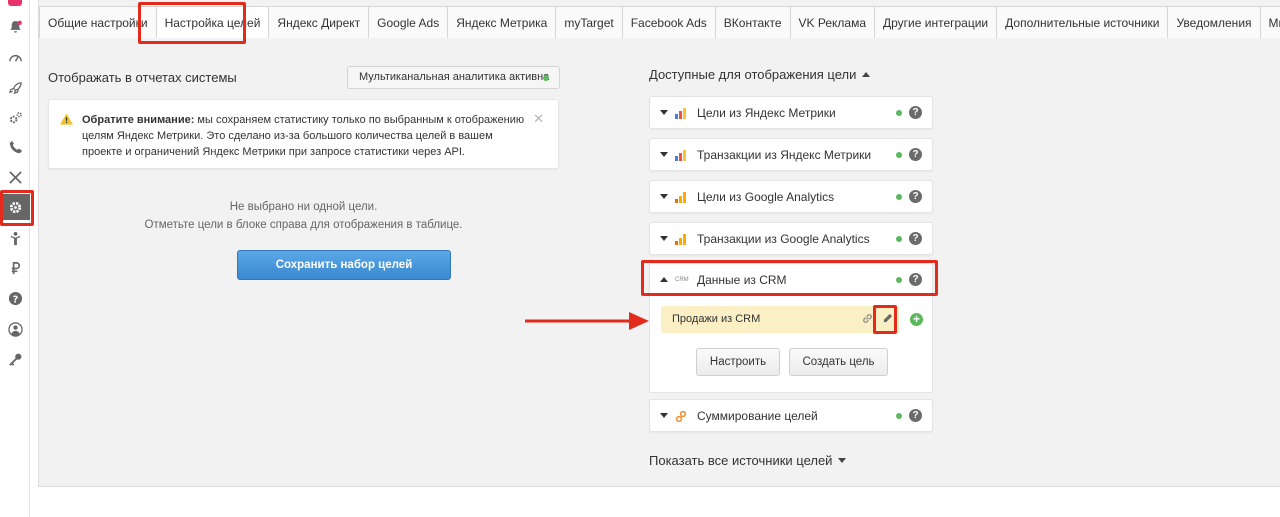 The height and width of the screenshot is (517, 1280). Describe the element at coordinates (15, 3) in the screenshot. I see `brand-mark` at that location.